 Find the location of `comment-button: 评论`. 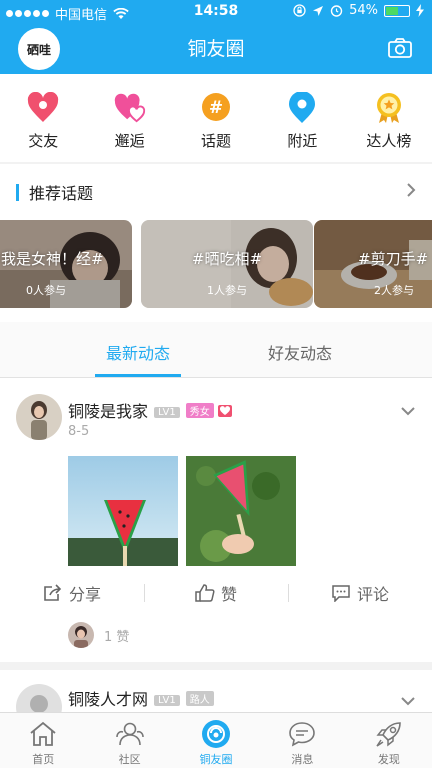

comment-button: 评论 is located at coordinates (360, 593).